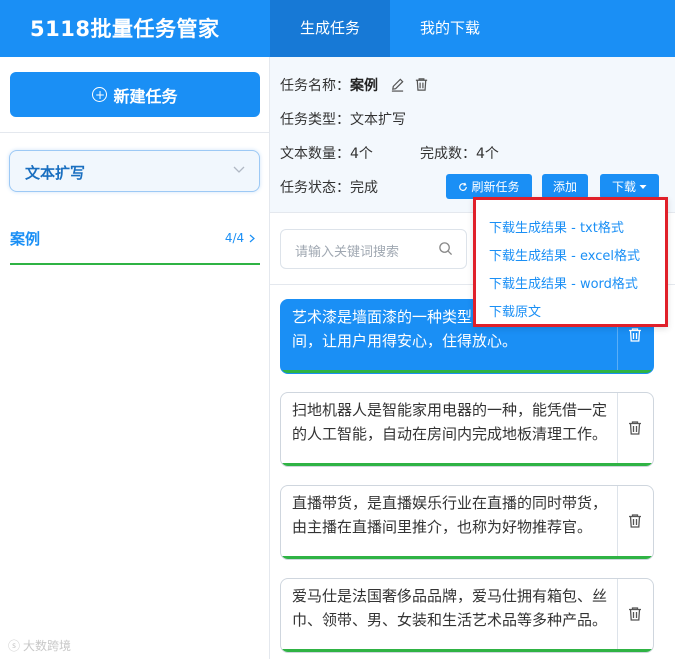 The width and height of the screenshot is (675, 659). I want to click on chevron-down-icon, so click(239, 172).